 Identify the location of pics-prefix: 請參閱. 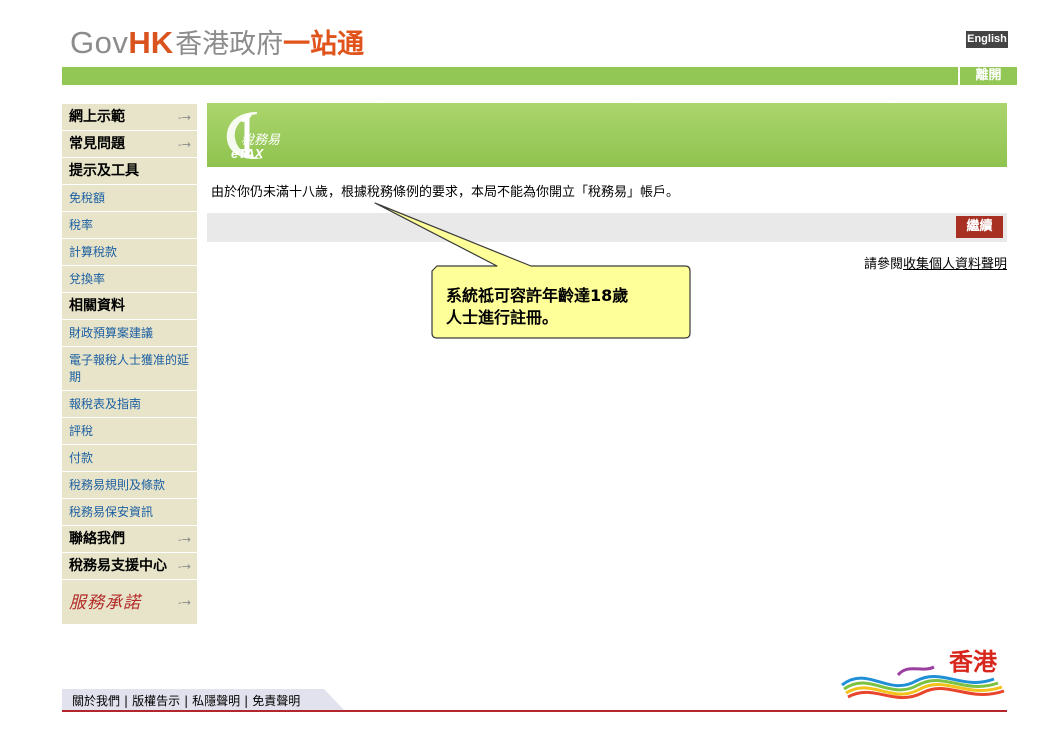
(883, 264).